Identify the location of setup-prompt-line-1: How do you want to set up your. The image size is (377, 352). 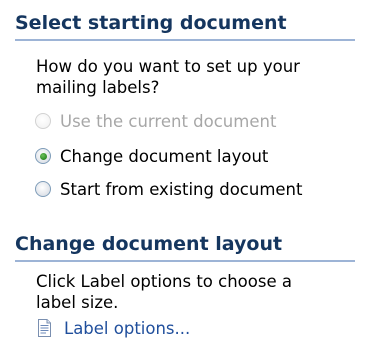
(168, 66).